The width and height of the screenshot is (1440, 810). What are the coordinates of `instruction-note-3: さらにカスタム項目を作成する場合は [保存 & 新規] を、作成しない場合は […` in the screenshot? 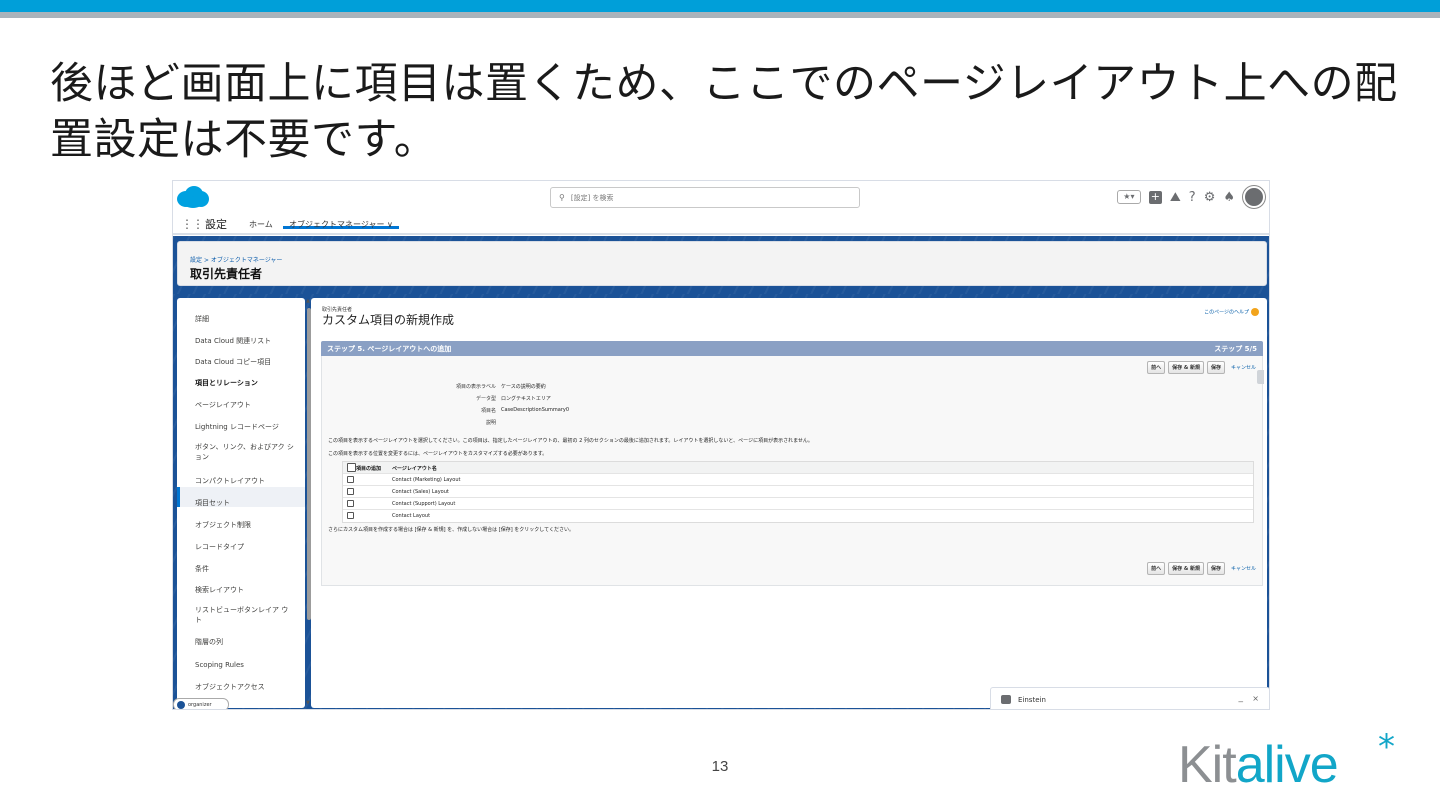 It's located at (451, 530).